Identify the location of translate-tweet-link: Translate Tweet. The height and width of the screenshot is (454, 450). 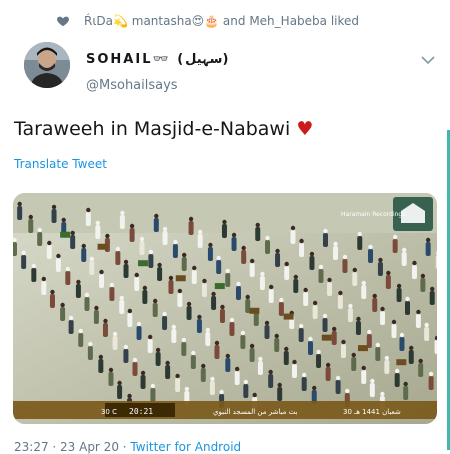
(60, 164).